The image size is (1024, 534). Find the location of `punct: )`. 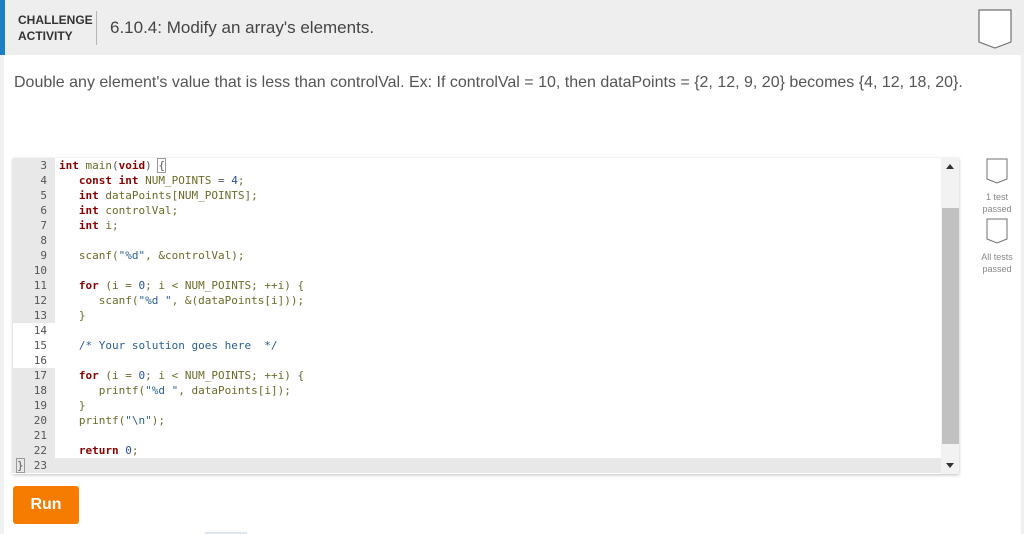

punct: ) is located at coordinates (152, 165).